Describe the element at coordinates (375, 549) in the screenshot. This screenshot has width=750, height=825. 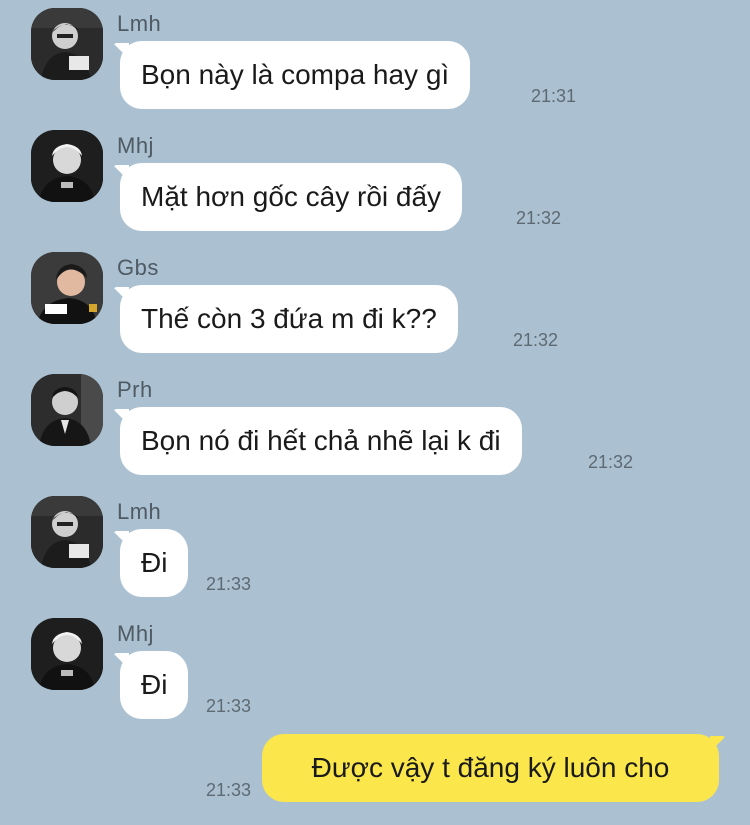
I see `incoming-message: Lmh Đi 21:33` at that location.